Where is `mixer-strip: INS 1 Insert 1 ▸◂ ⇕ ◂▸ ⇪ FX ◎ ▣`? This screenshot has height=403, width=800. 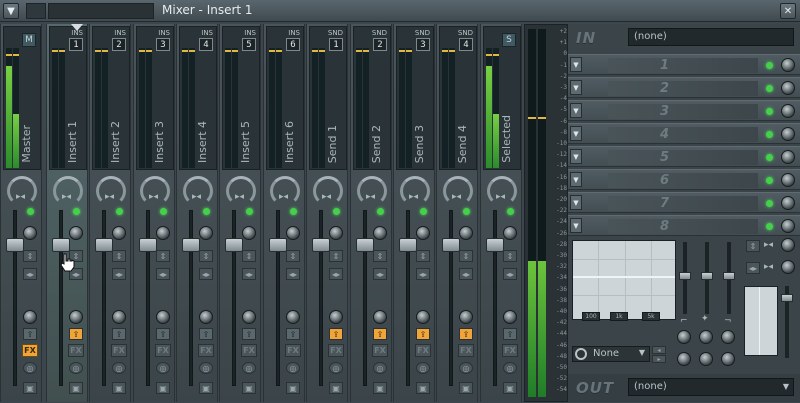
mixer-strip: INS 1 Insert 1 ▸◂ ⇕ ◂▸ ⇪ FX ◎ ▣ is located at coordinates (67, 213).